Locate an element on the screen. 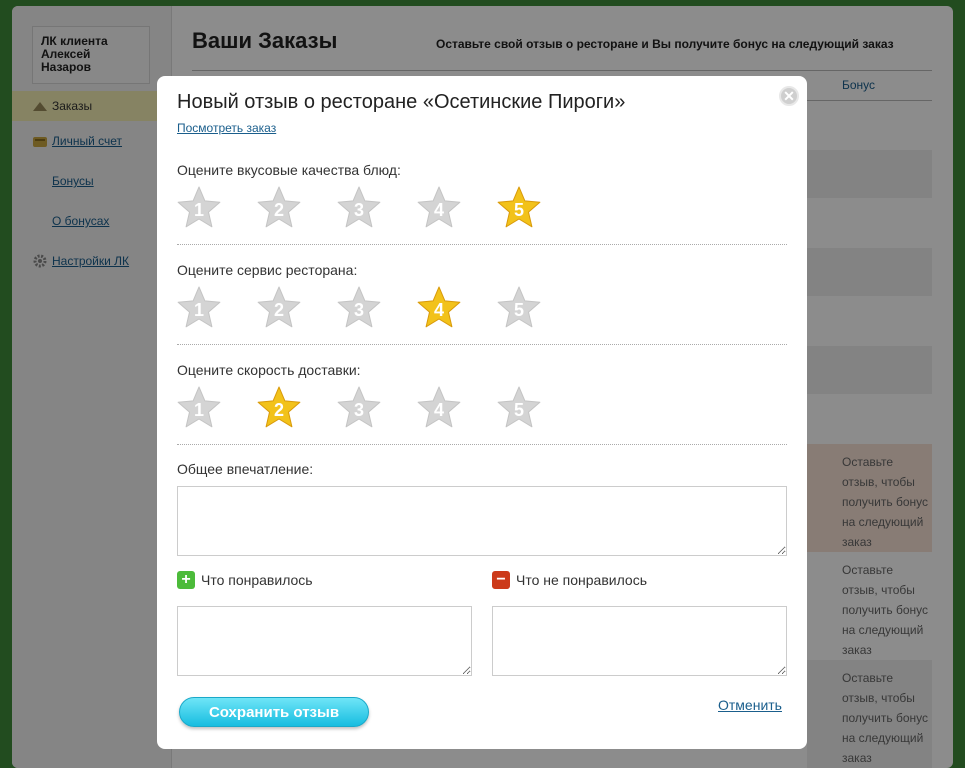 This screenshot has width=965, height=768. minus-icon: − is located at coordinates (501, 580).